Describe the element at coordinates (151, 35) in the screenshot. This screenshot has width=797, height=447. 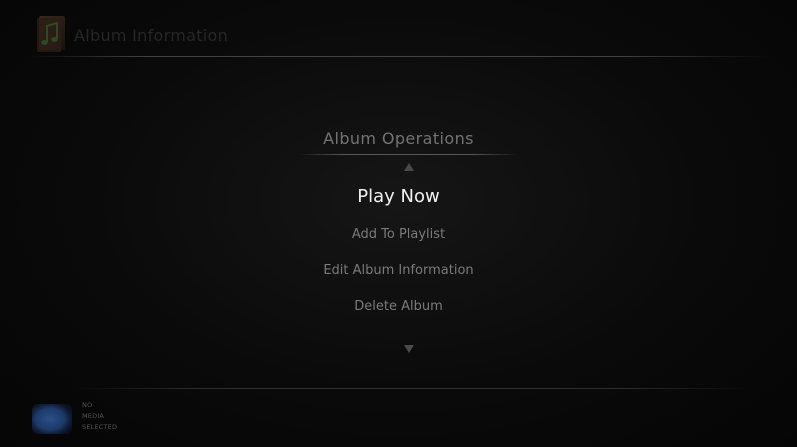
I see `page-title: Album Information` at that location.